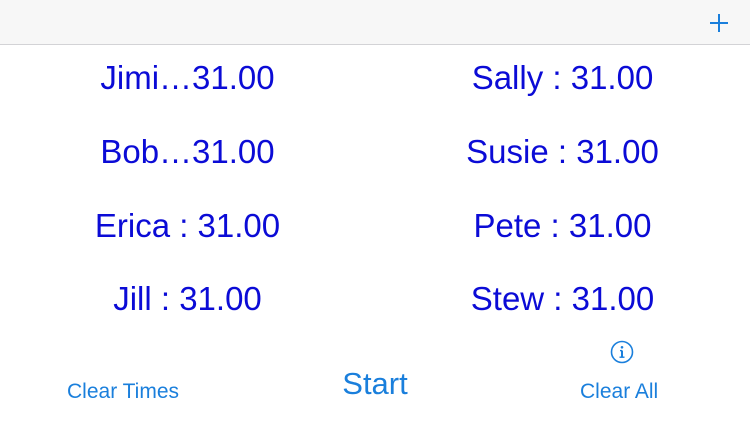 The image size is (750, 422). I want to click on info-icon, so click(622, 352).